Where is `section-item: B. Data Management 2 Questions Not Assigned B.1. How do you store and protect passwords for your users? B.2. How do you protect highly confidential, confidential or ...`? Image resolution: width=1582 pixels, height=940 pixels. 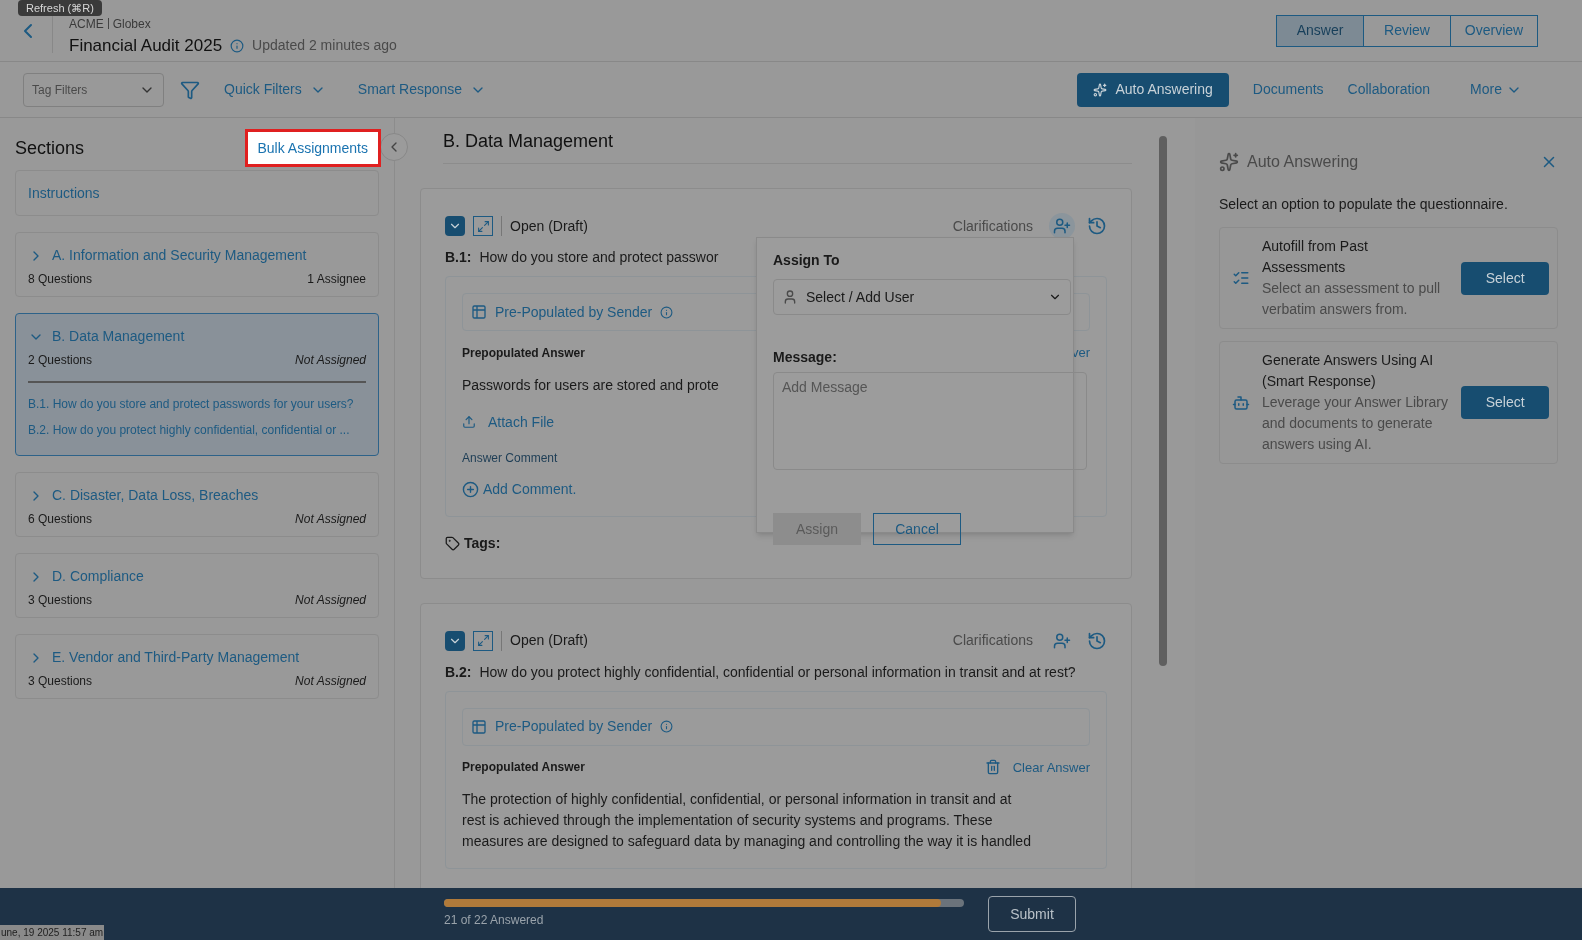
section-item: B. Data Management 2 Questions Not Assigned B.1. How do you store and protect passwords for your users? B.2. How do you protect highly confidential, confidential or ... is located at coordinates (197, 384).